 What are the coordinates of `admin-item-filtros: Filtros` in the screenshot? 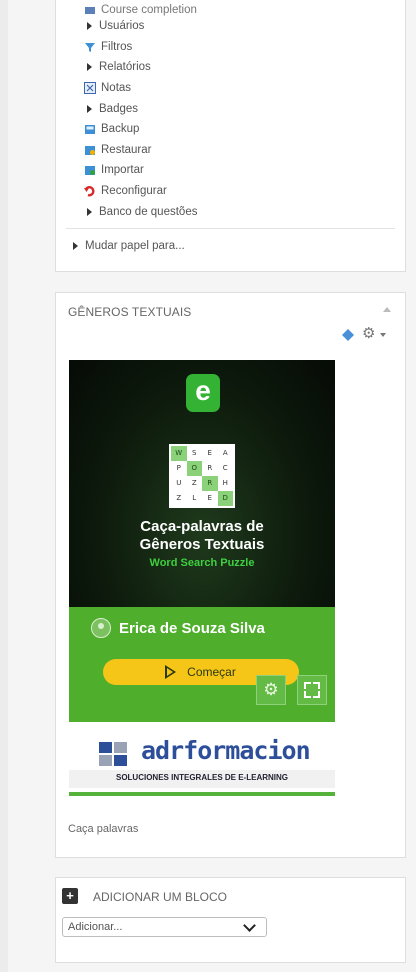 It's located at (140, 47).